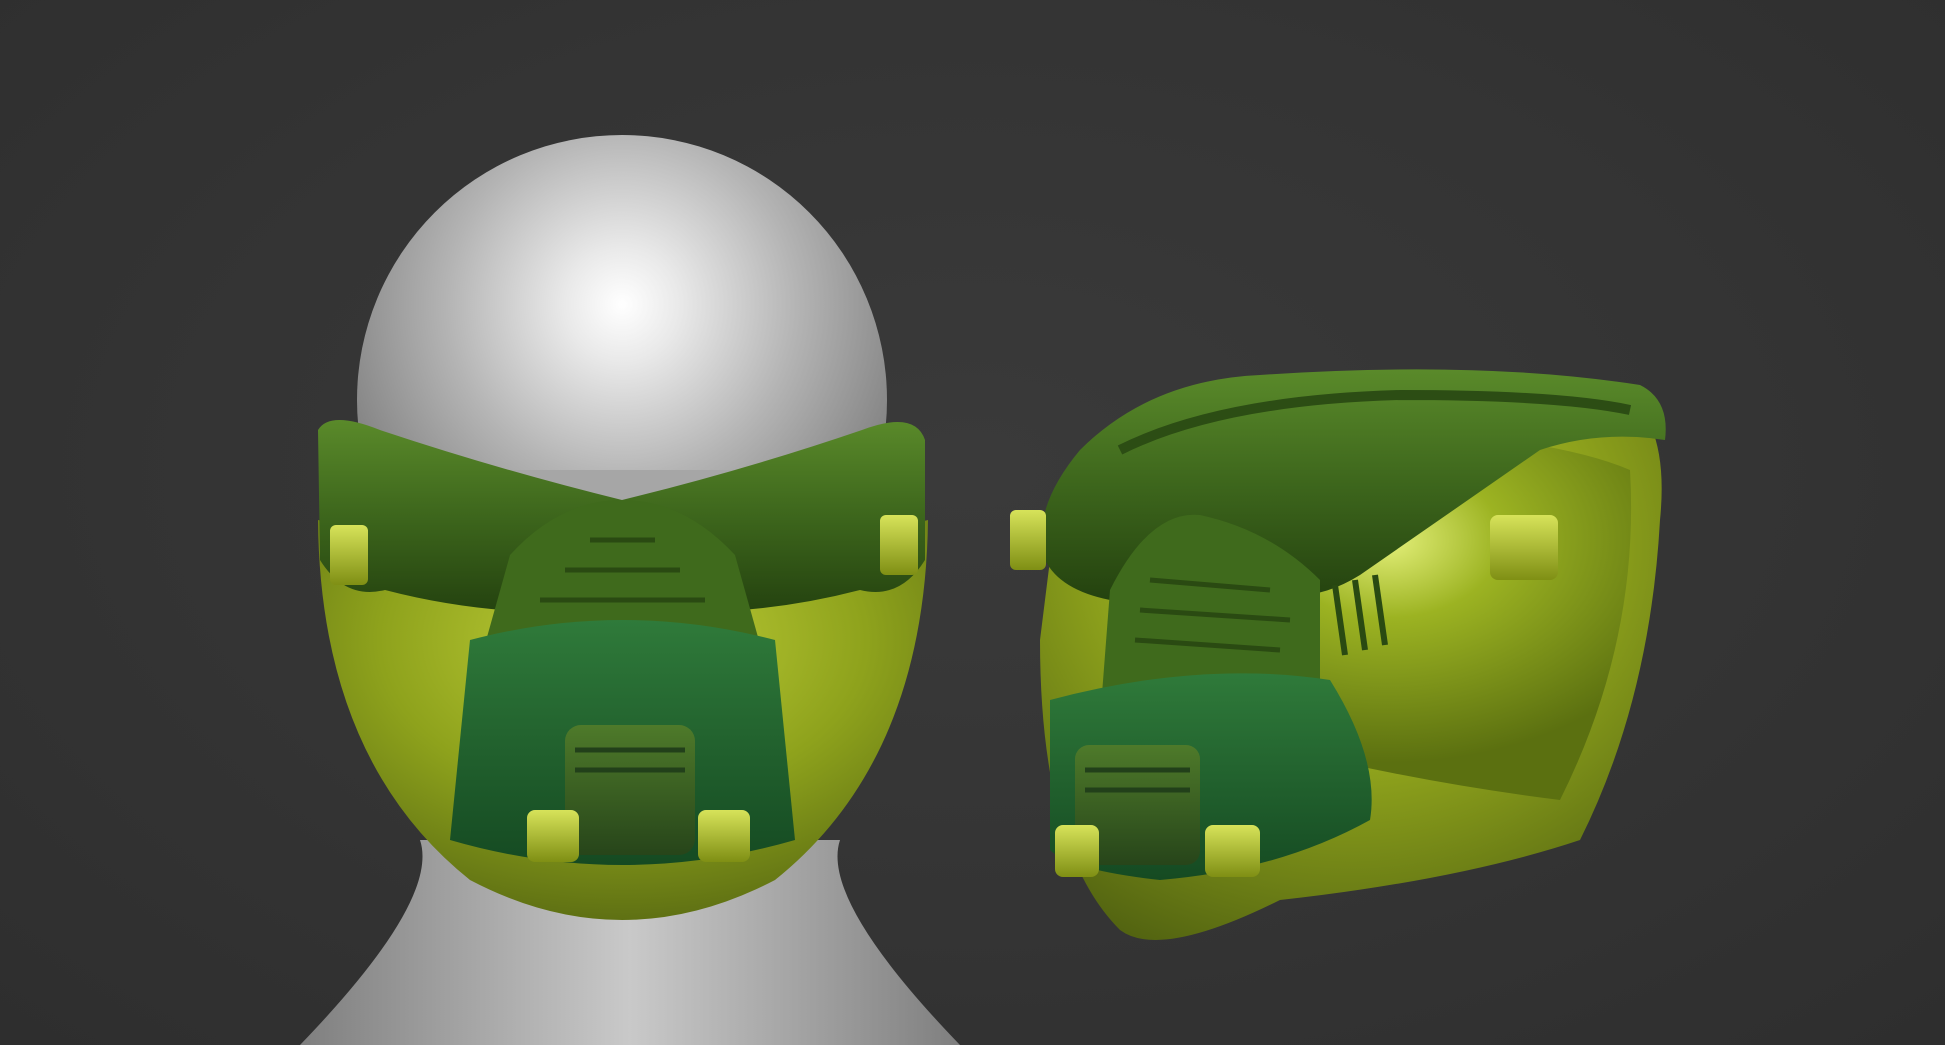 The width and height of the screenshot is (1945, 1045). I want to click on clip-strap-left, so click(349, 555).